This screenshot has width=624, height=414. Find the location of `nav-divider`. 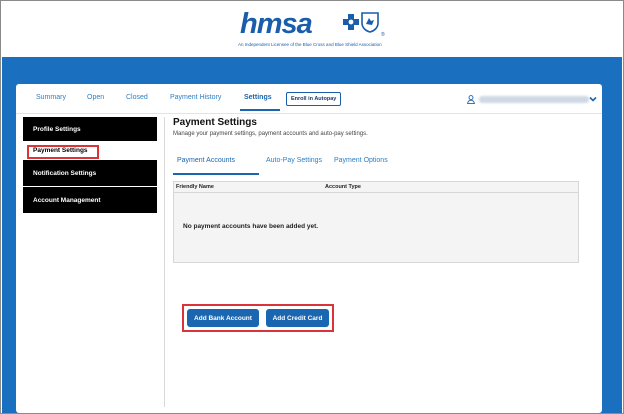

nav-divider is located at coordinates (309, 113).